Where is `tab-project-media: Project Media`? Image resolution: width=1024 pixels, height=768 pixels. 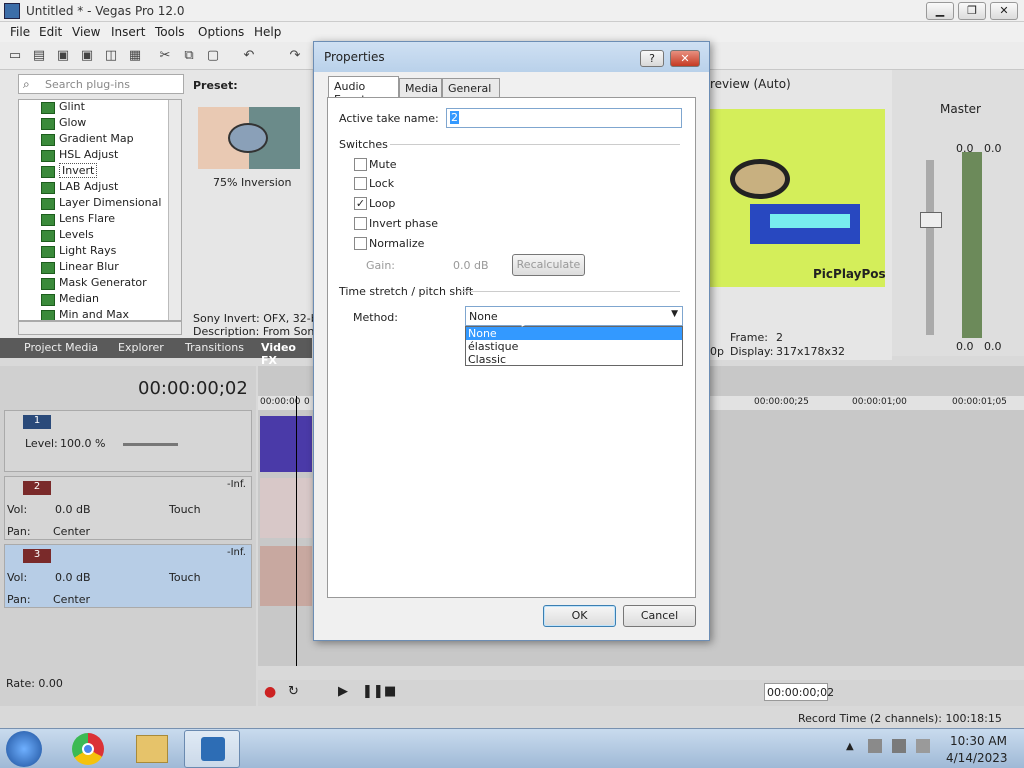 tab-project-media: Project Media is located at coordinates (61, 347).